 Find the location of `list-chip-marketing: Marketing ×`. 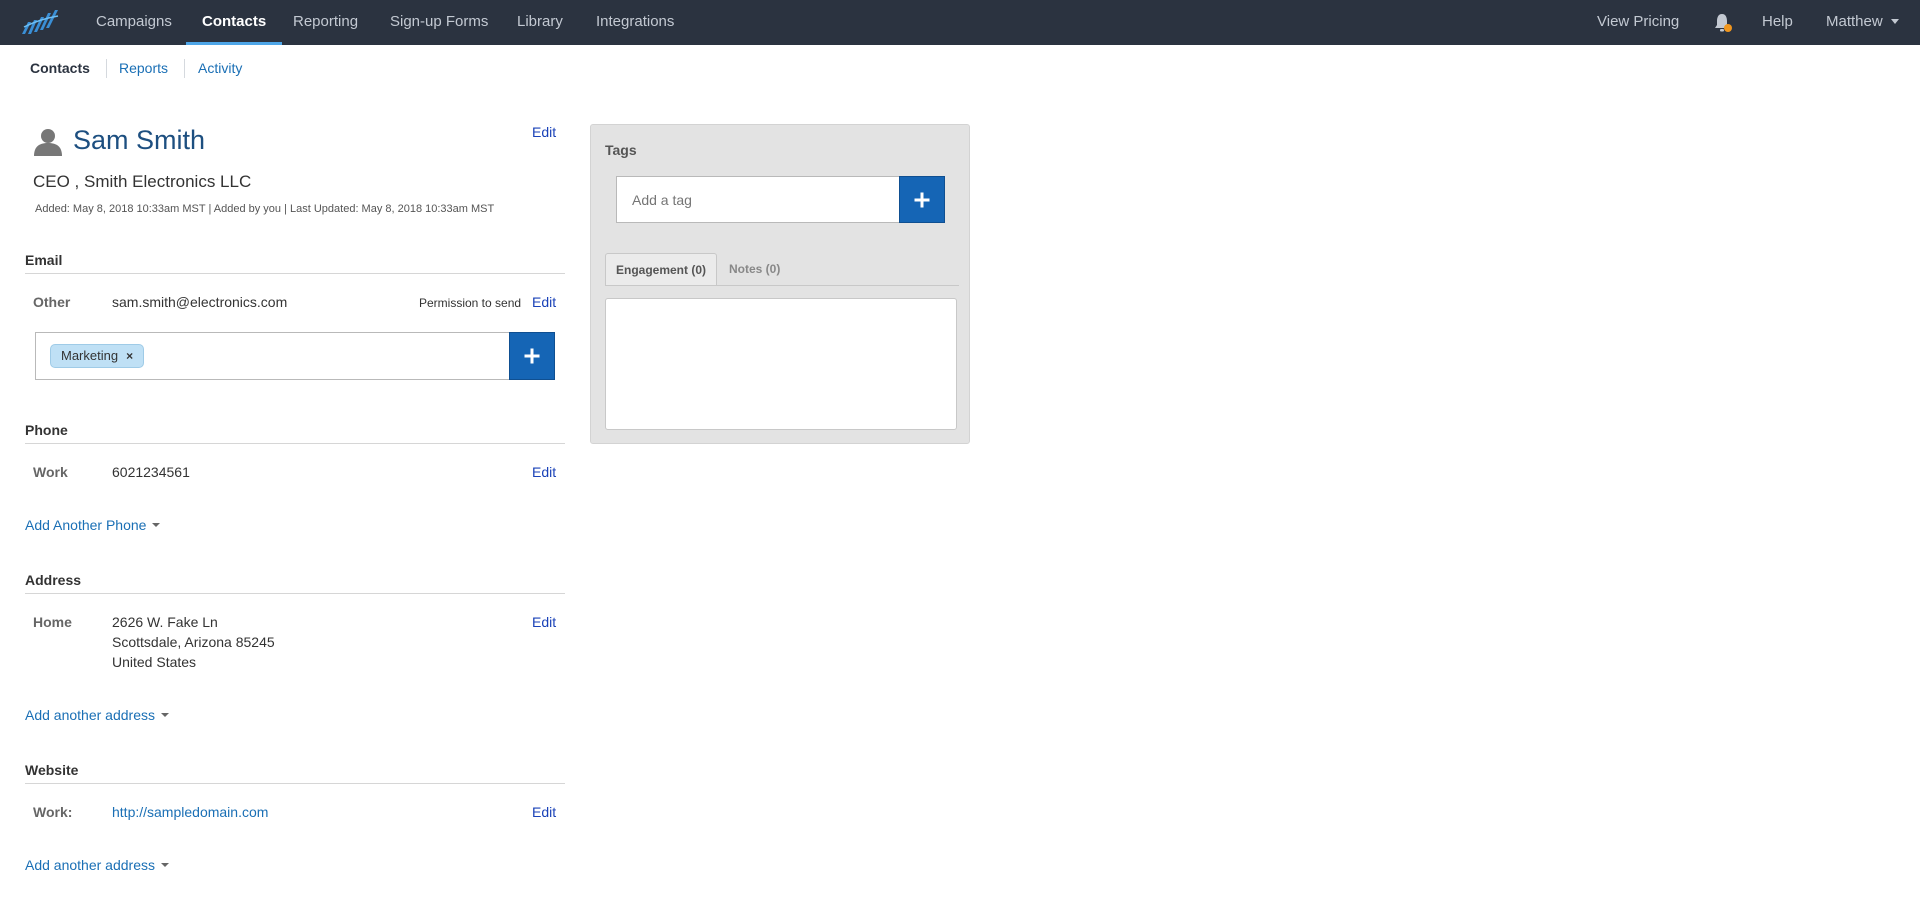

list-chip-marketing: Marketing × is located at coordinates (97, 356).